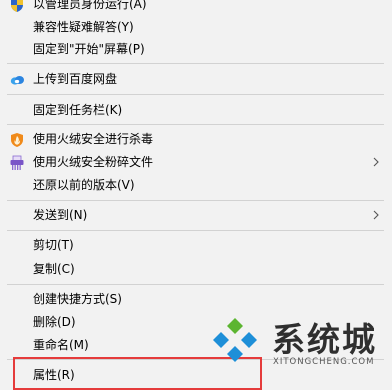 Image resolution: width=392 pixels, height=390 pixels. I want to click on menu-item-create-shortcut: 创建快捷方式(S), so click(196, 299).